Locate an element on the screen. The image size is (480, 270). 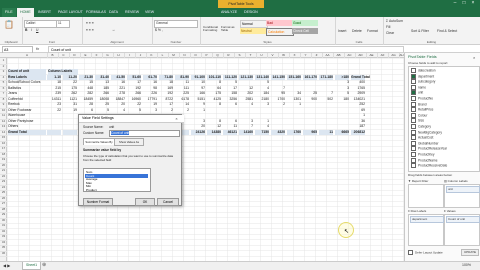
add-sheet-icon: ⊕ is located at coordinates (44, 265).